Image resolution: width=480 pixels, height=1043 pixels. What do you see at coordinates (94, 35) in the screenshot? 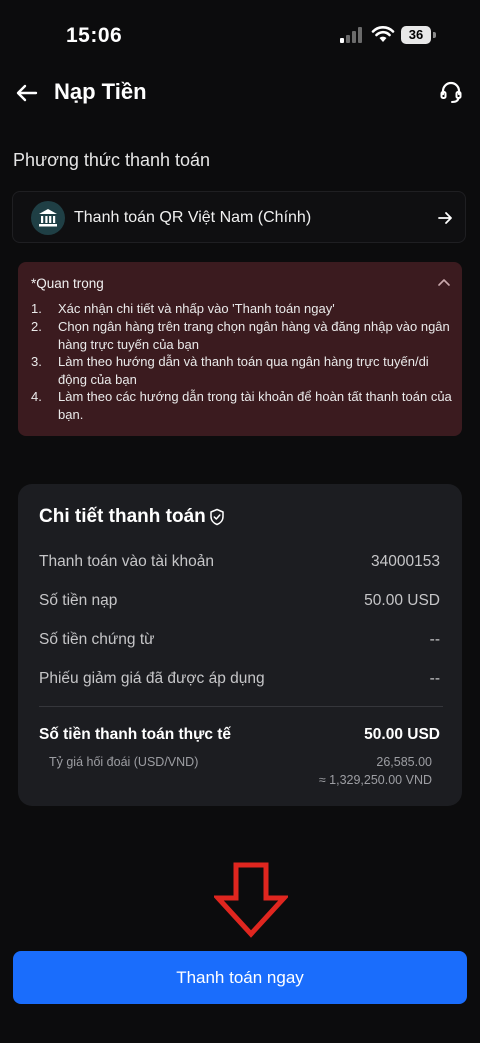
I see `status-time: 15:06` at bounding box center [94, 35].